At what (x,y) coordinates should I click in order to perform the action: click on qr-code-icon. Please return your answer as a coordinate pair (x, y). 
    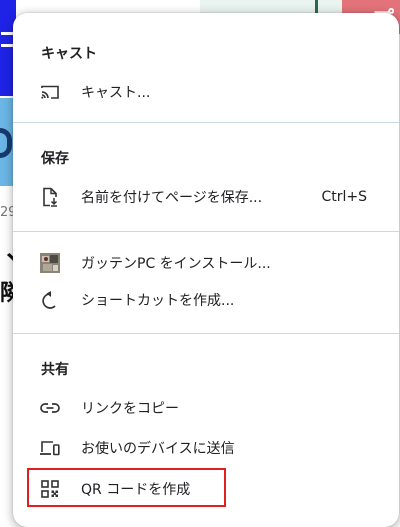
    Looking at the image, I should click on (50, 489).